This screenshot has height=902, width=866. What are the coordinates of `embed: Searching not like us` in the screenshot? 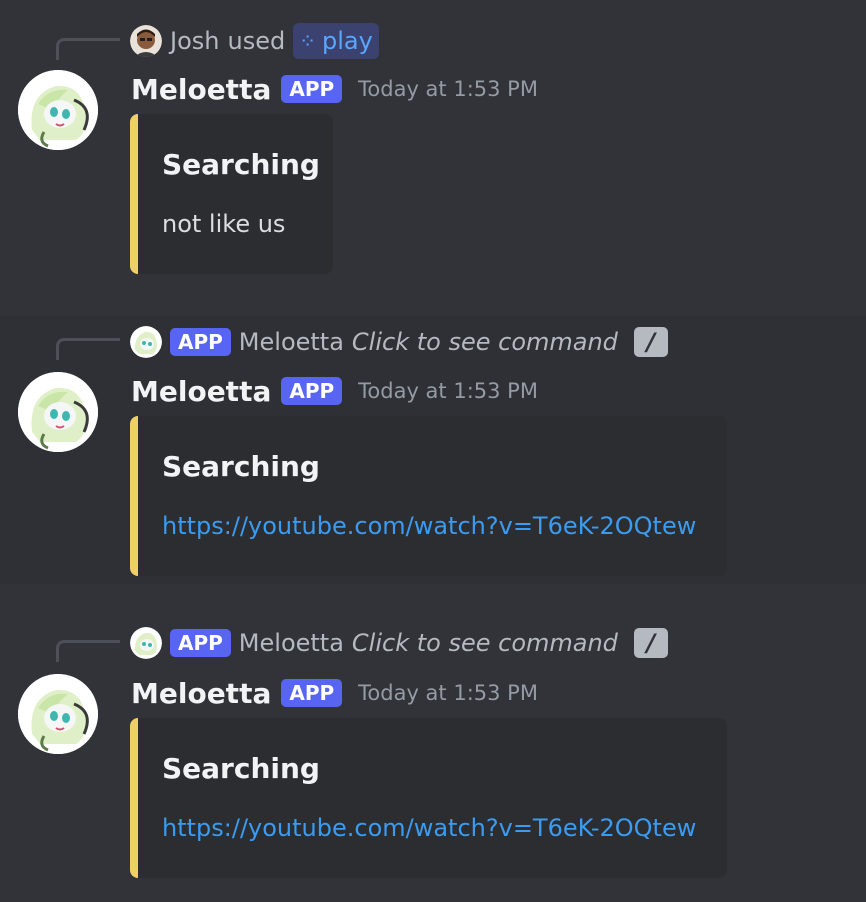 It's located at (231, 194).